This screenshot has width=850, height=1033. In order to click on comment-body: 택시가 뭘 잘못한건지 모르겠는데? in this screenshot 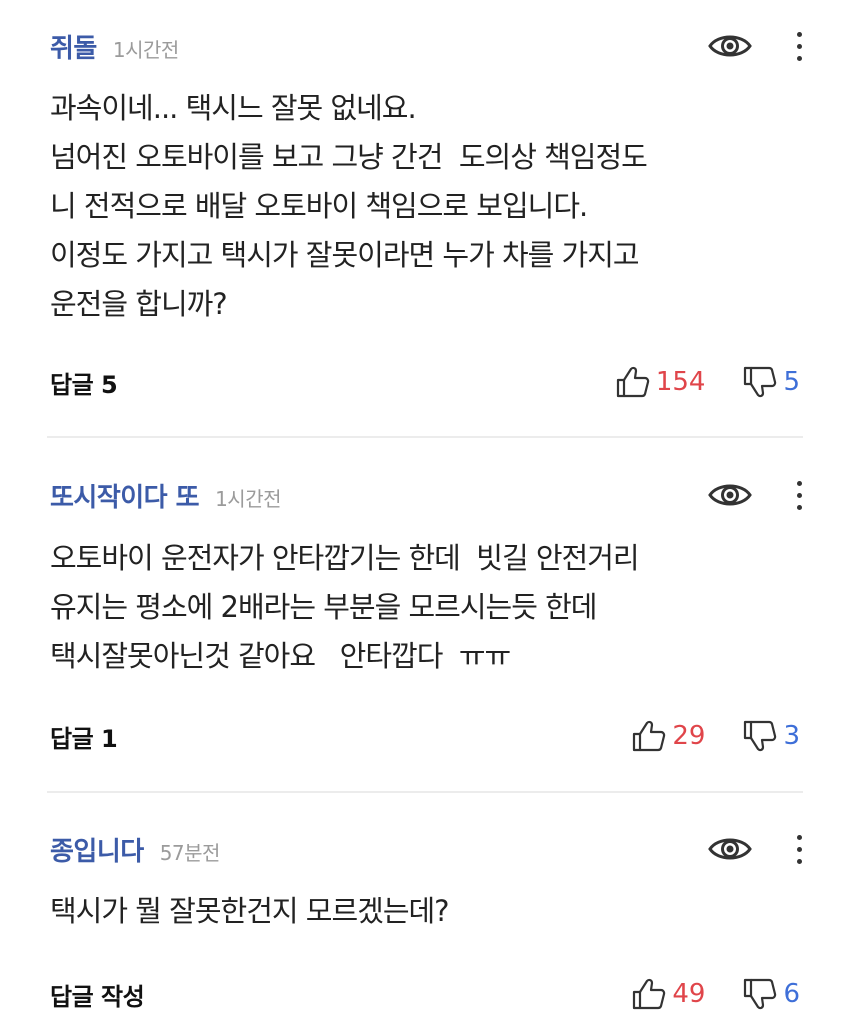, I will do `click(426, 911)`.